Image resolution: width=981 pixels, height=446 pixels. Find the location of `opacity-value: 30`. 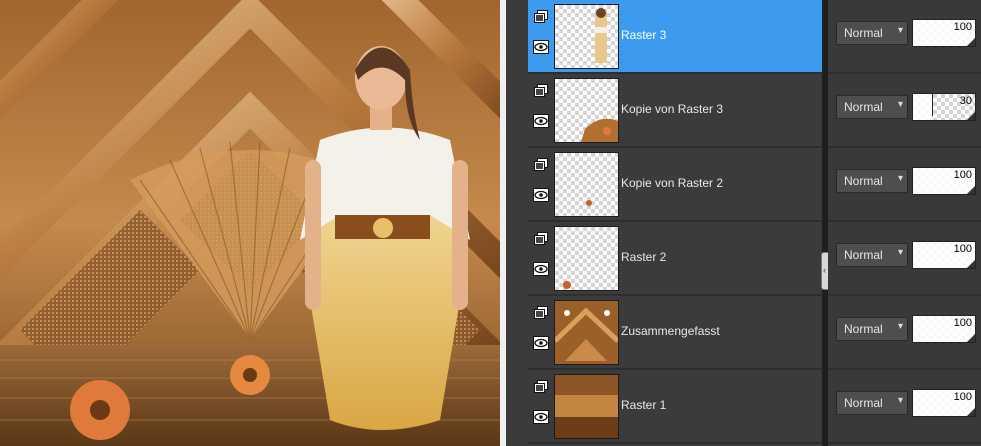

opacity-value: 30 is located at coordinates (965, 101).